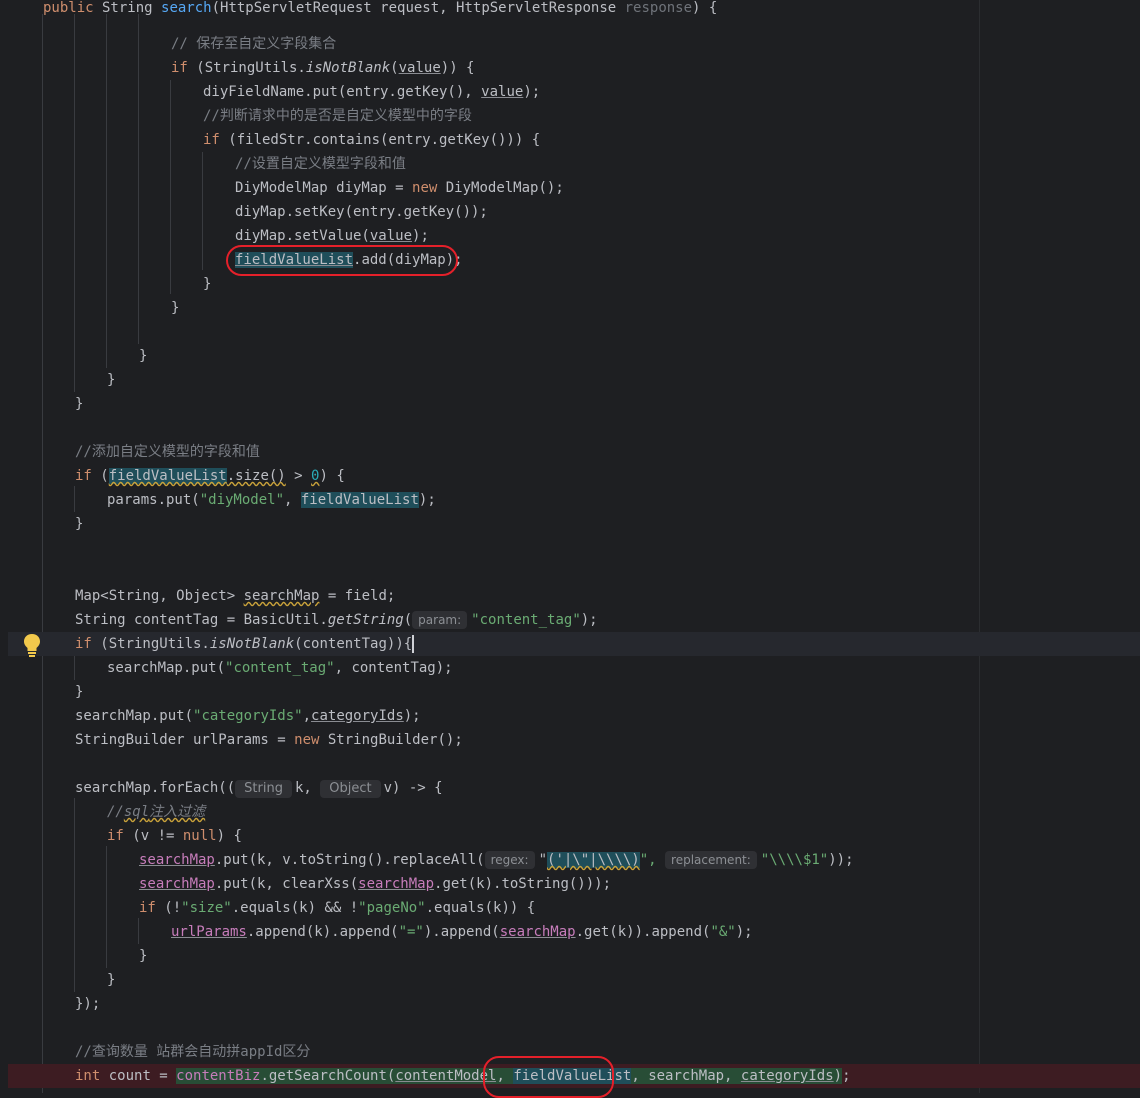 The height and width of the screenshot is (1098, 1140). I want to click on code-line: params.put("diyModel", fieldValueList);, so click(574, 500).